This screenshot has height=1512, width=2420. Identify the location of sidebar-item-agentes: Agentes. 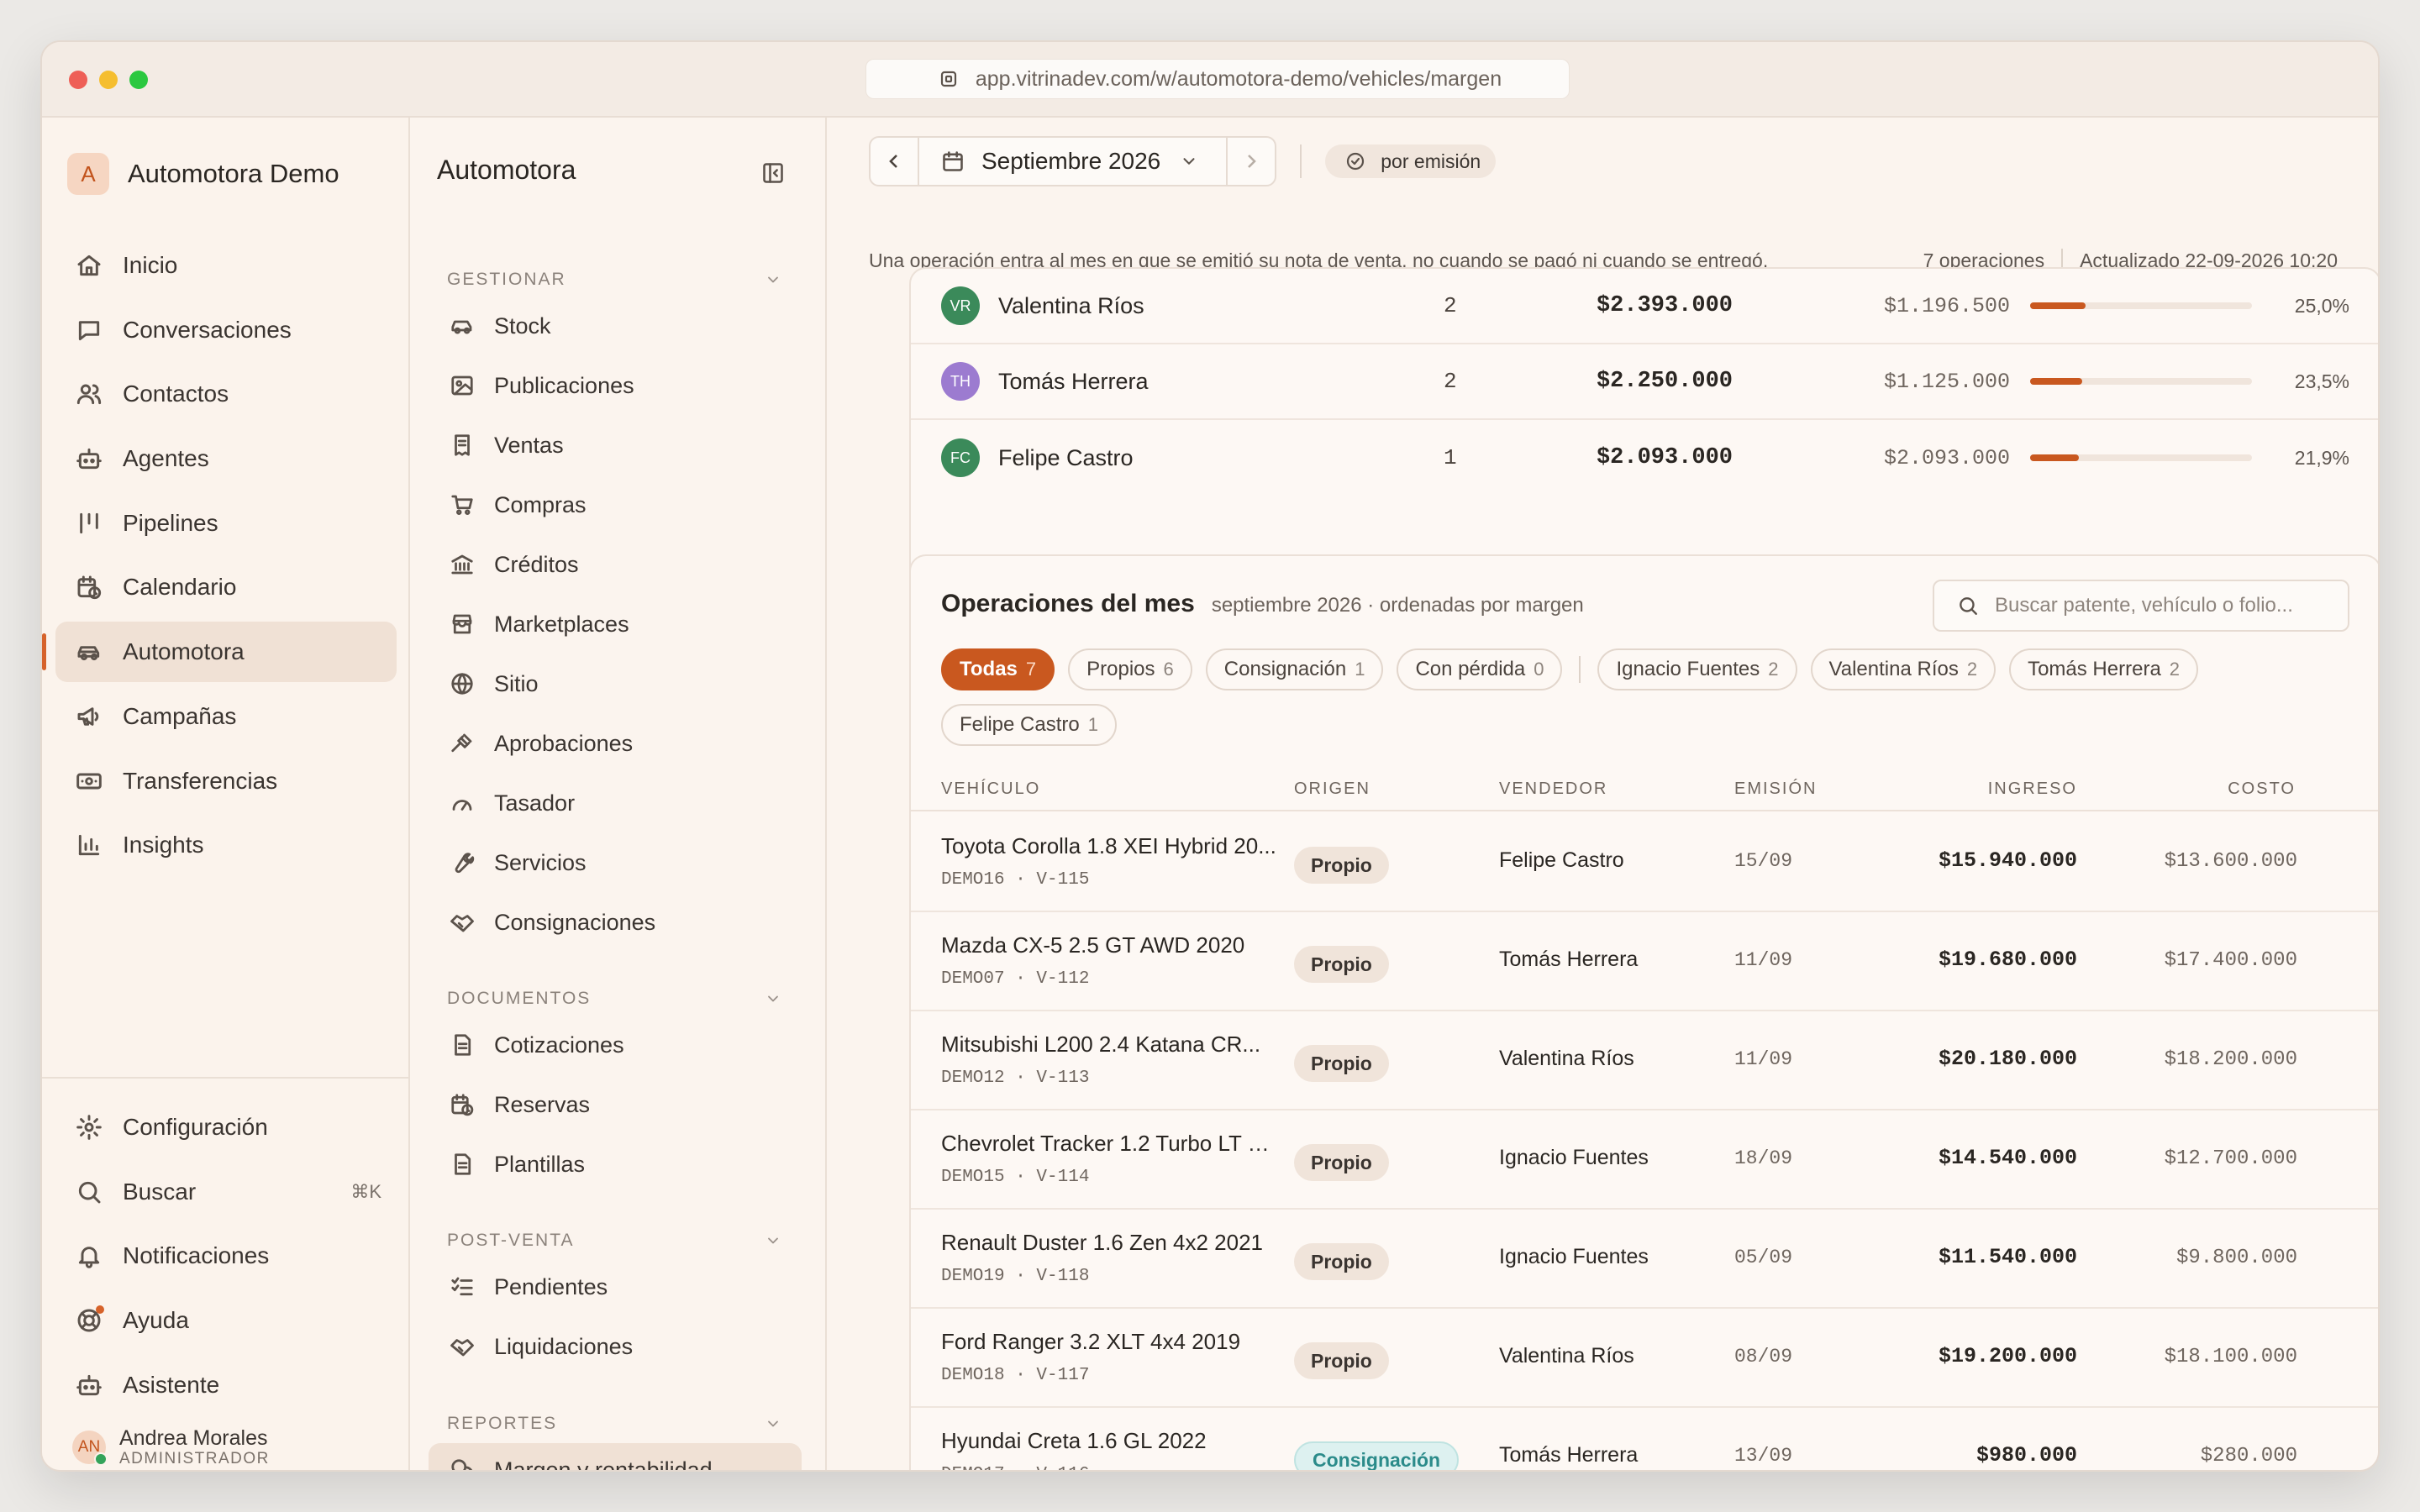
(226, 458).